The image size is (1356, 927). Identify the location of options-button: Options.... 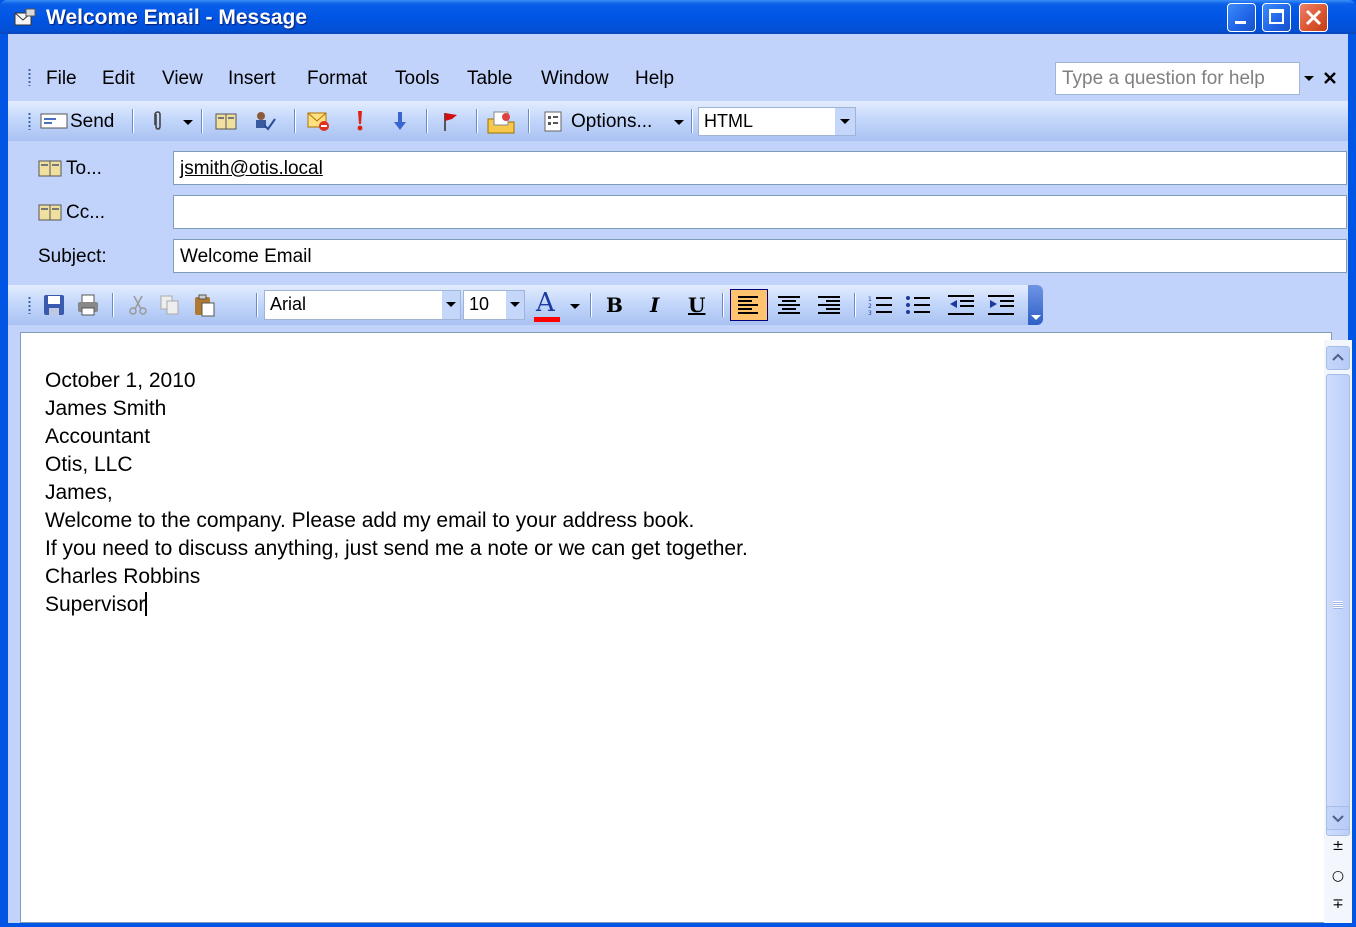
(611, 122).